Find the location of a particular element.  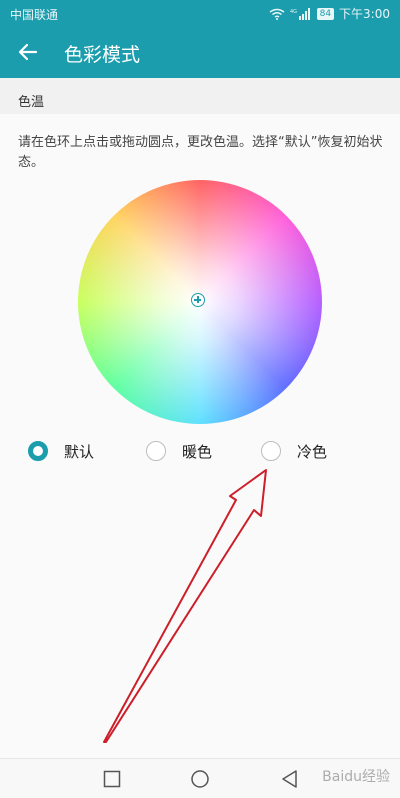

back-nav-button is located at coordinates (290, 779).